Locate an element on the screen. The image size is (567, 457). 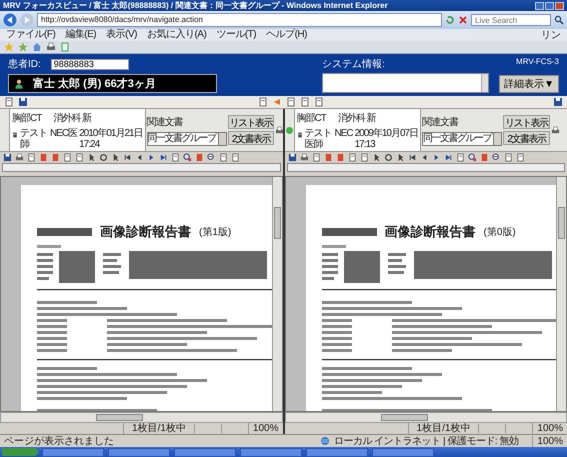
hospital: NEC is located at coordinates (343, 133).